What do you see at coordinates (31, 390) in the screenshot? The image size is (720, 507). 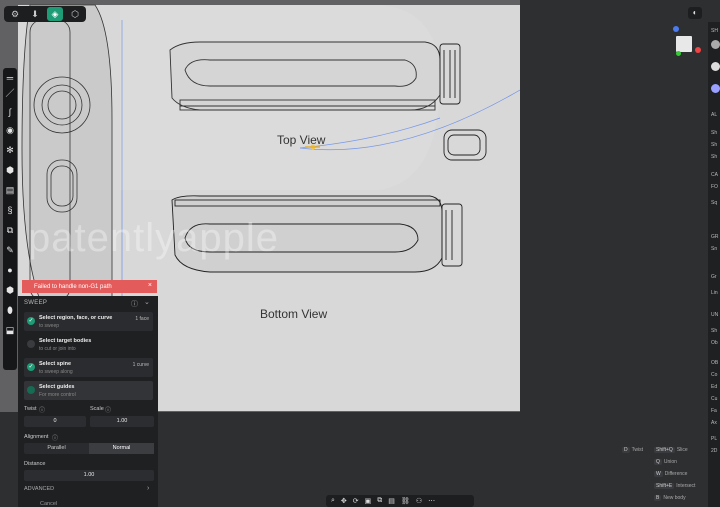 I see `guide-icon` at bounding box center [31, 390].